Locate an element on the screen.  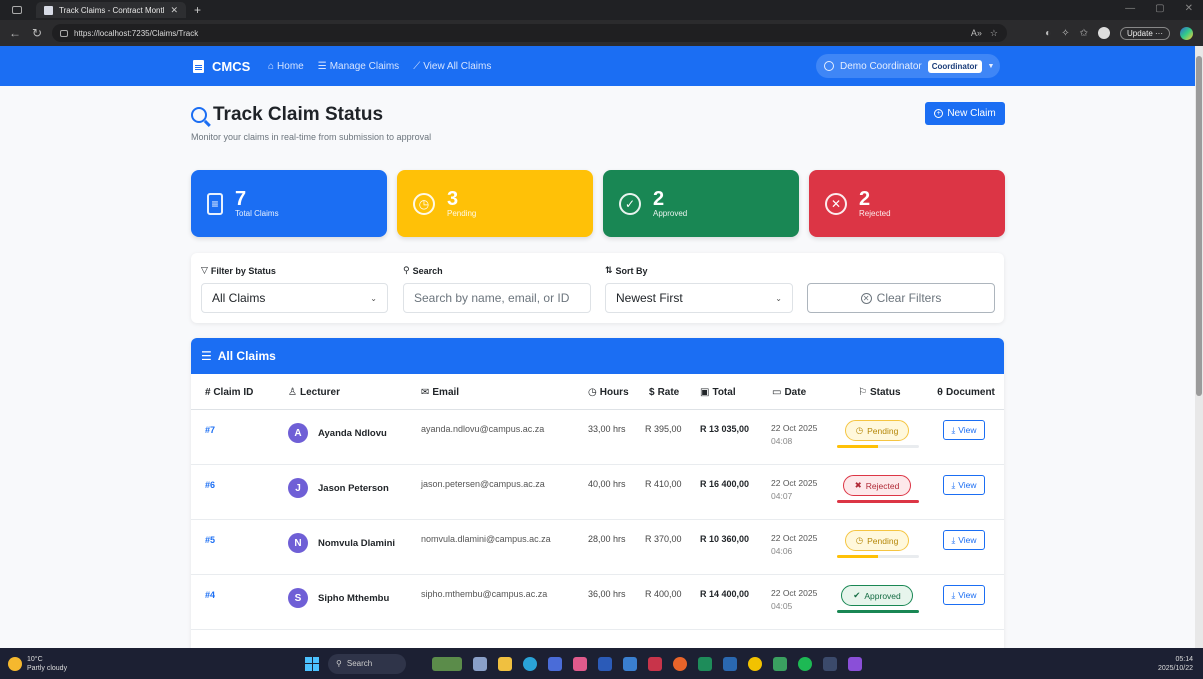
widgets-icon is located at coordinates (447, 663).